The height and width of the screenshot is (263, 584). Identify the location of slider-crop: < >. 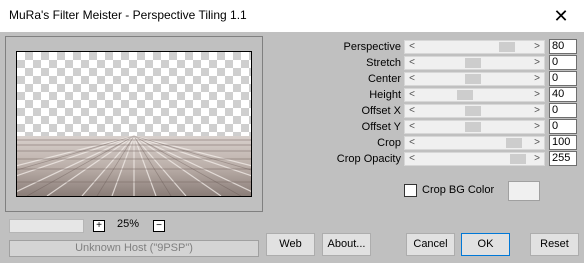
(474, 143).